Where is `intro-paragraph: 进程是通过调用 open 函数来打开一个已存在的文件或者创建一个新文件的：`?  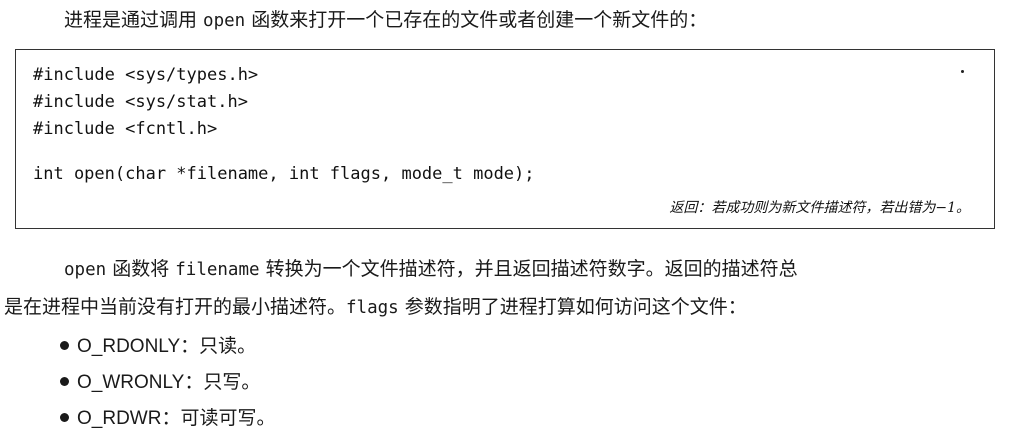
intro-paragraph: 进程是通过调用 open 函数来打开一个已存在的文件或者创建一个新文件的： is located at coordinates (385, 20).